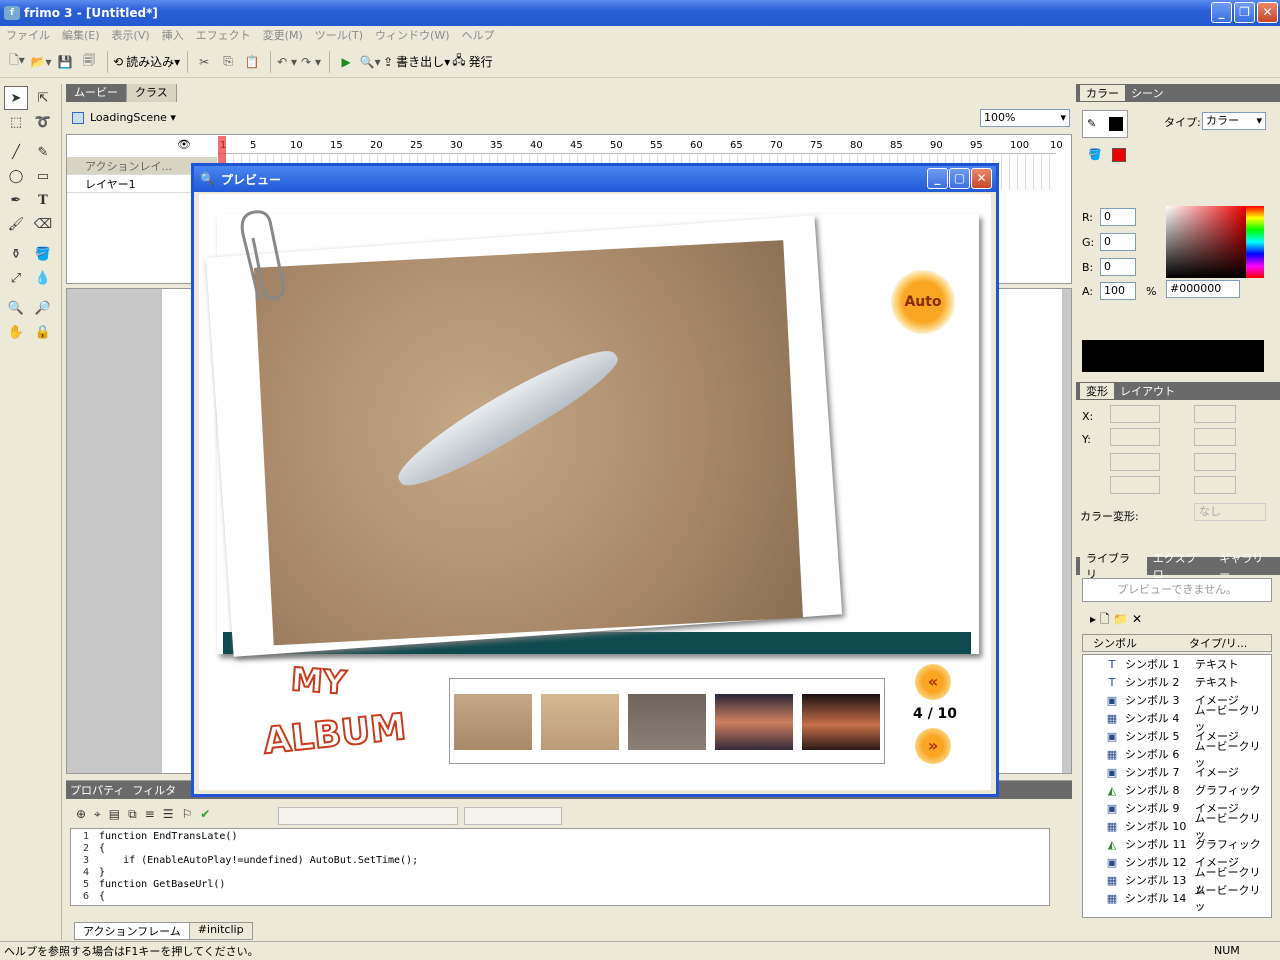 The image size is (1280, 960). Describe the element at coordinates (478, 35) in the screenshot. I see `menu-help: ヘルプ` at that location.